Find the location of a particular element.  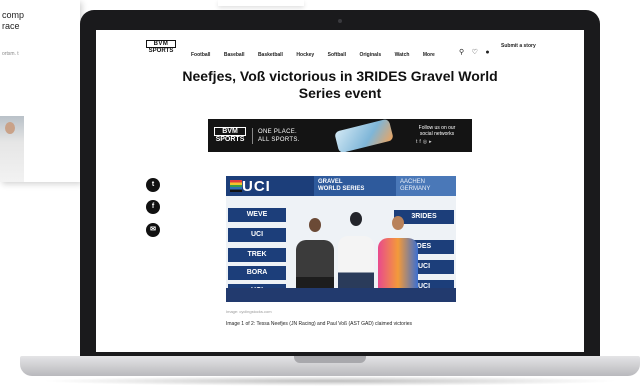

logo-bottom: SPORTS is located at coordinates (161, 51).